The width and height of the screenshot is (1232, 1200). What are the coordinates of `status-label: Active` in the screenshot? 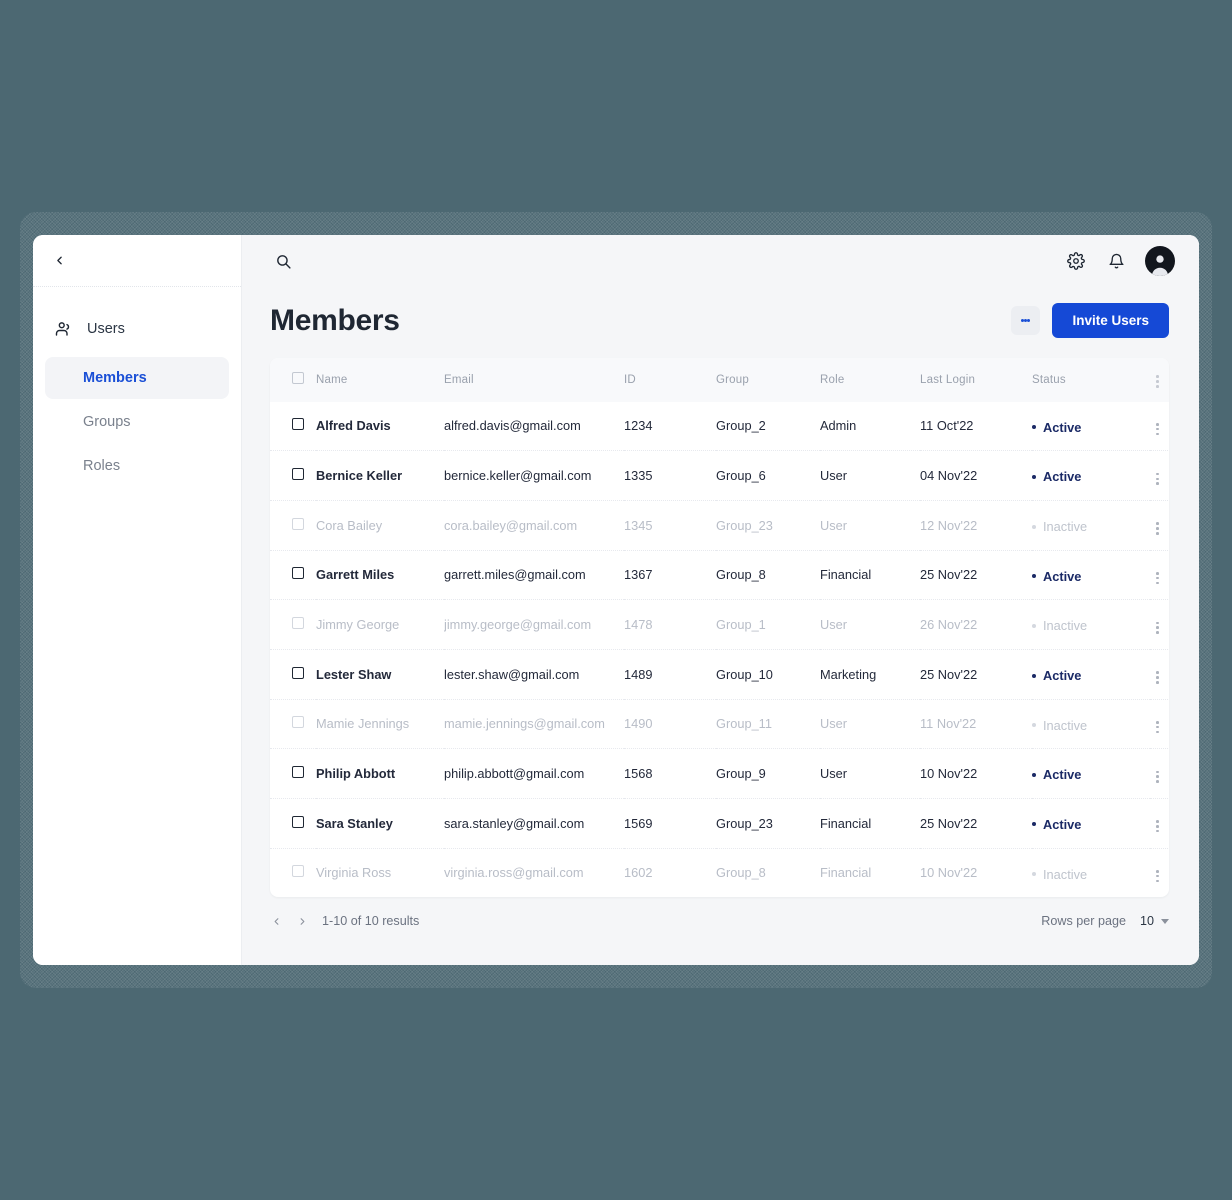 It's located at (1062, 576).